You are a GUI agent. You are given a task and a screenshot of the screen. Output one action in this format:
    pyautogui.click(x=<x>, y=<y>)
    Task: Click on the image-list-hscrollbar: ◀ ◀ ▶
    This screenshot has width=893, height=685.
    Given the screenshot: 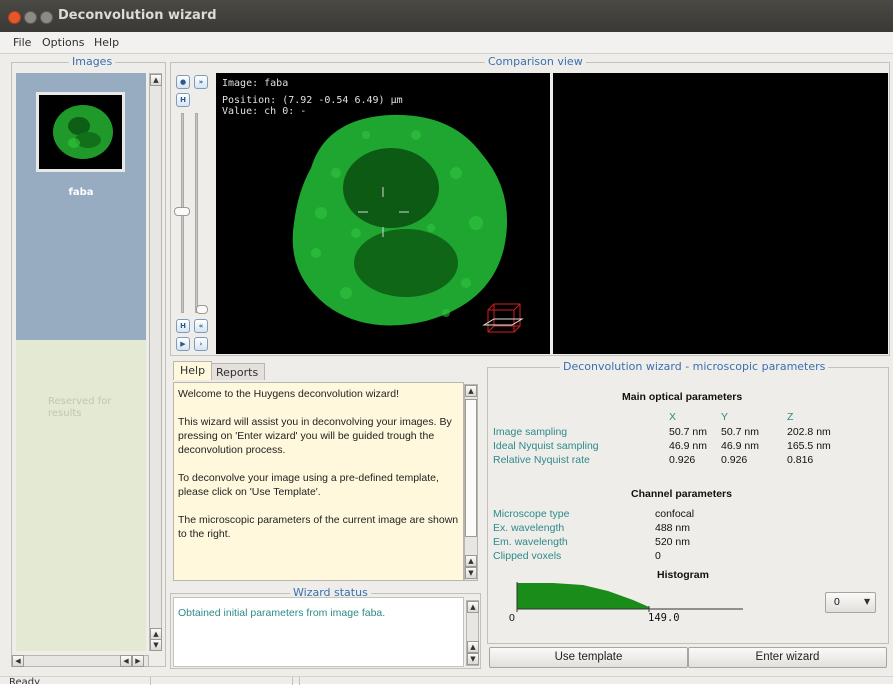 What is the action you would take?
    pyautogui.click(x=80, y=661)
    